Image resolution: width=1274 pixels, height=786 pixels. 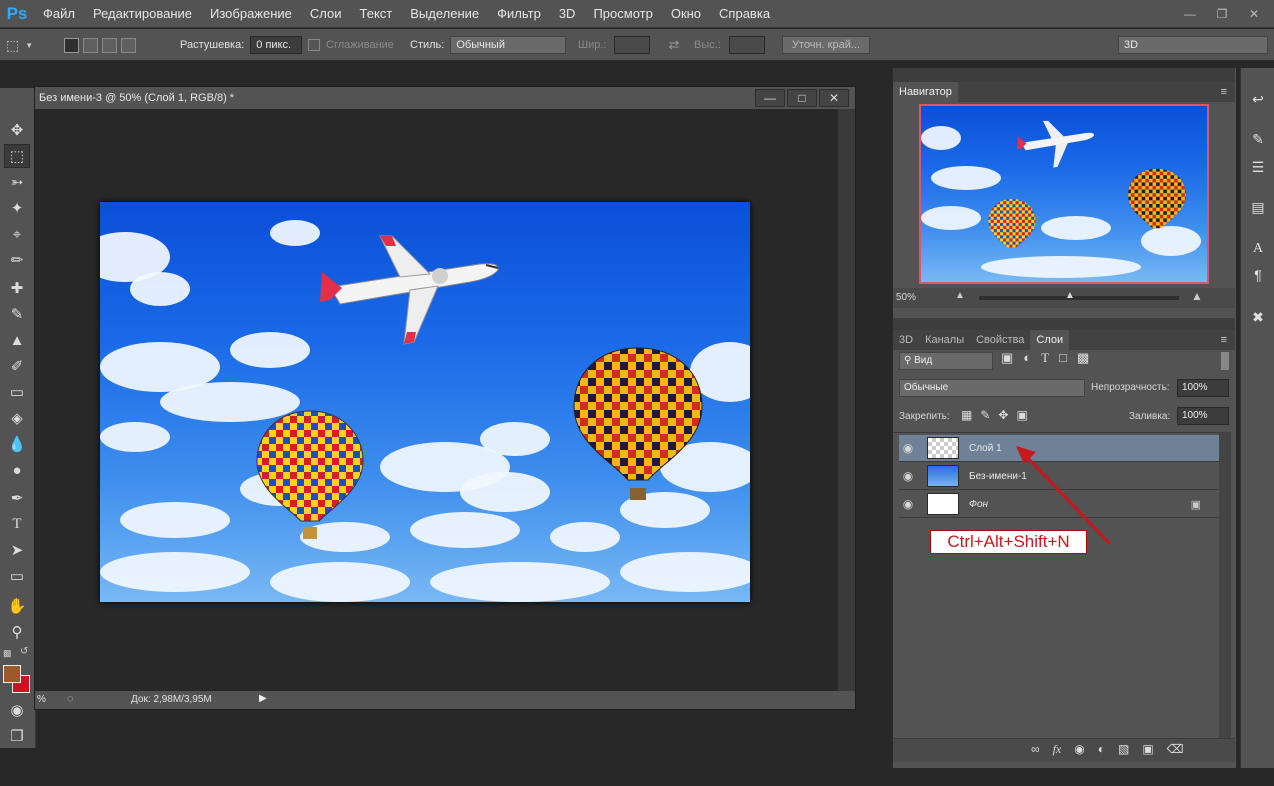 What do you see at coordinates (142, 14) in the screenshot?
I see `menu-edit: Редактирование` at bounding box center [142, 14].